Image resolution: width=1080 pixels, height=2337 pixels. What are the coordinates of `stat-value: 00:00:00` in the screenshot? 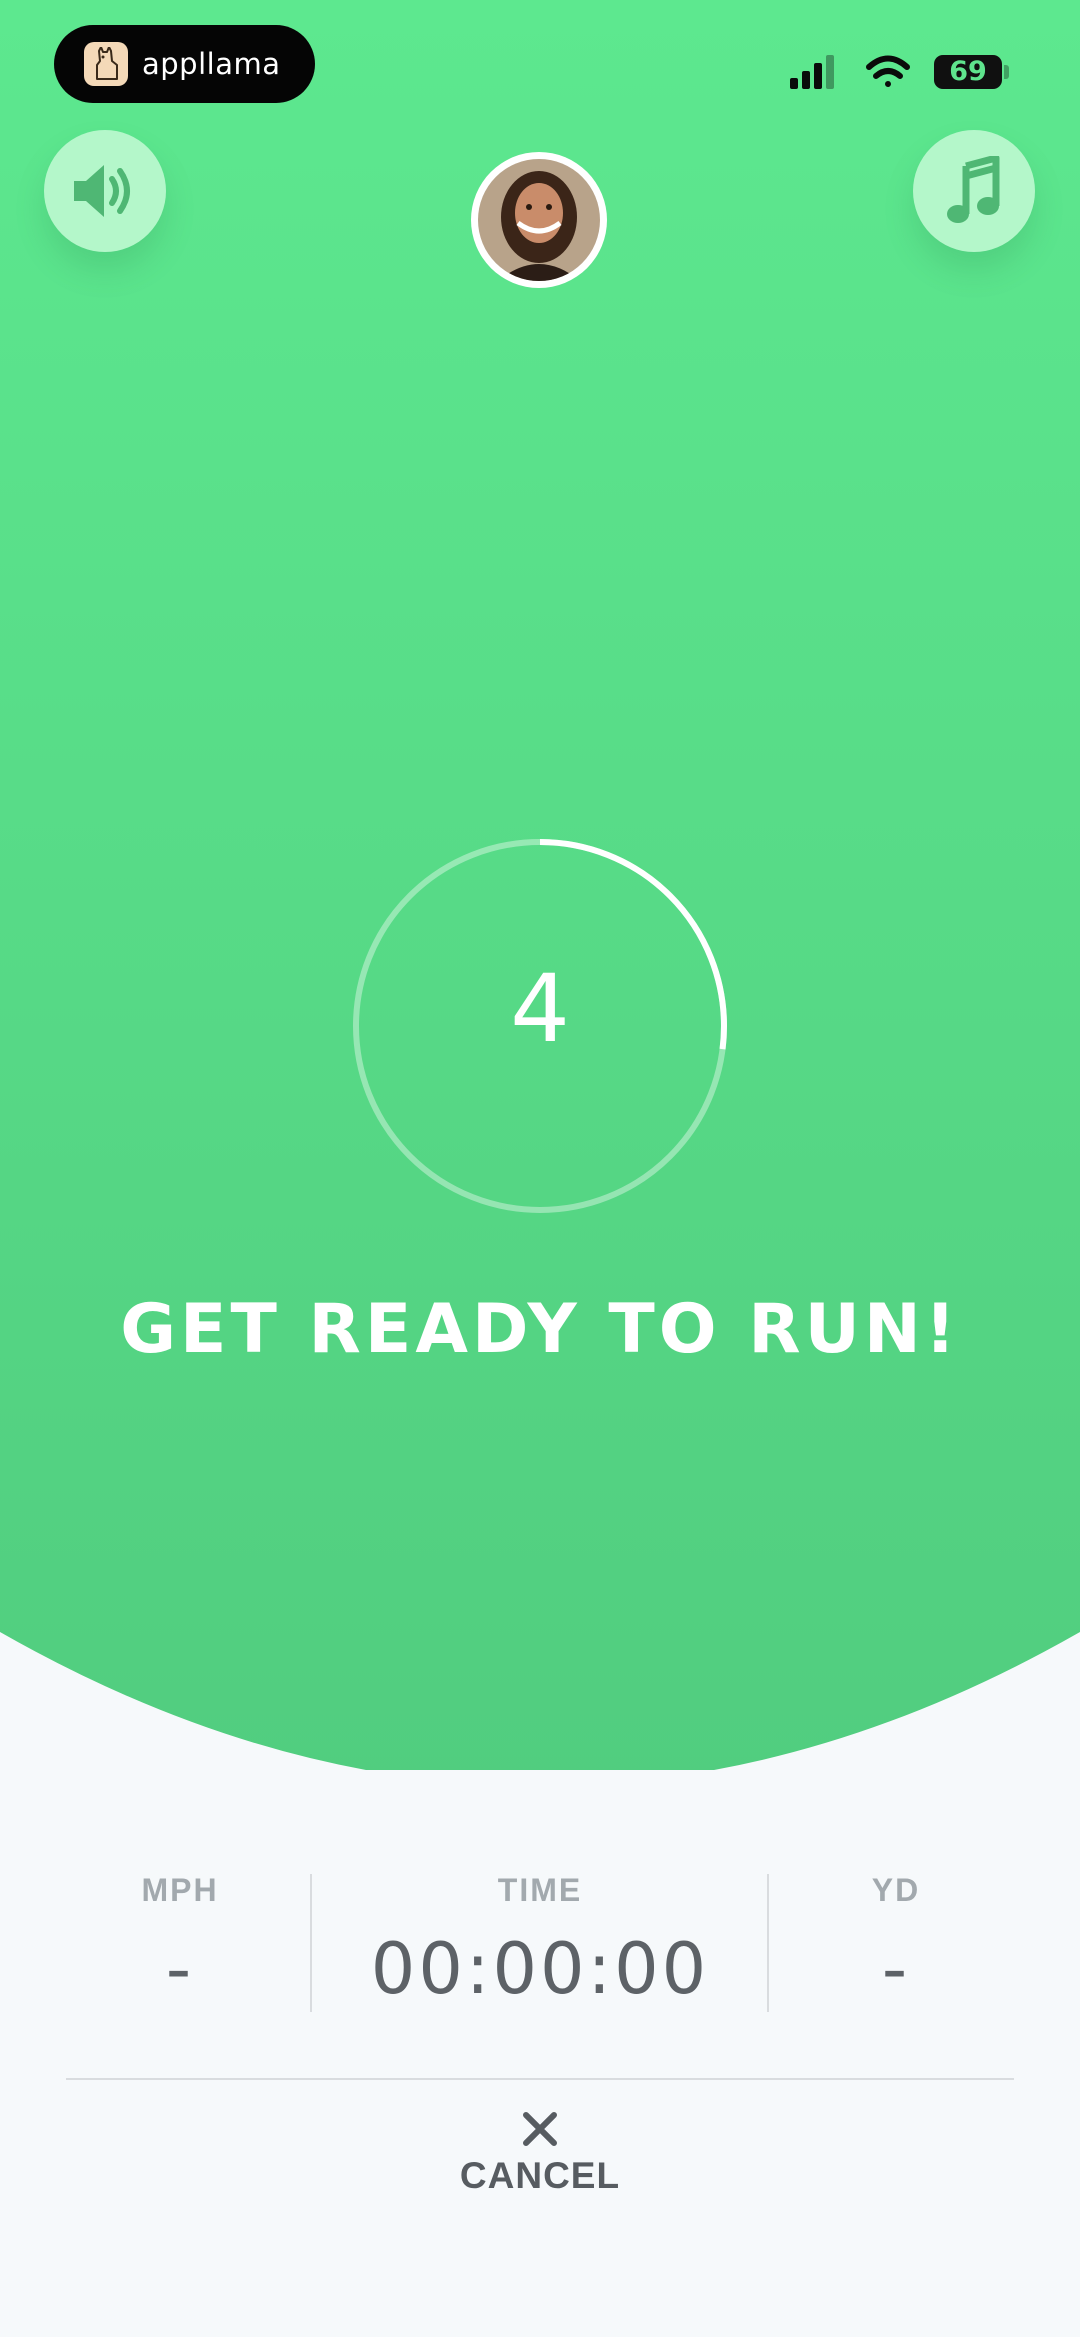 It's located at (540, 1969).